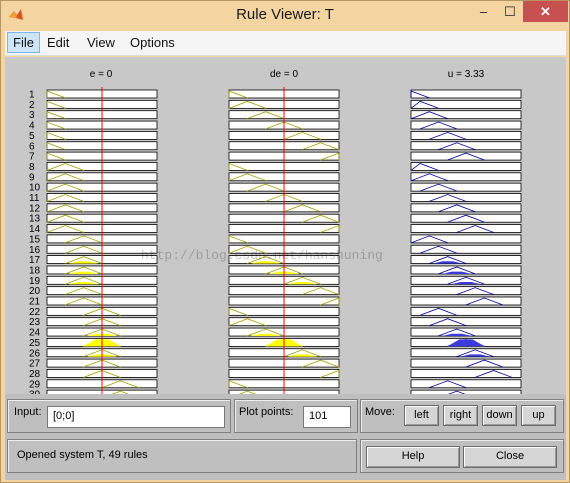 The image size is (570, 483). Describe the element at coordinates (545, 11) in the screenshot. I see `close-window-button: ✕` at that location.